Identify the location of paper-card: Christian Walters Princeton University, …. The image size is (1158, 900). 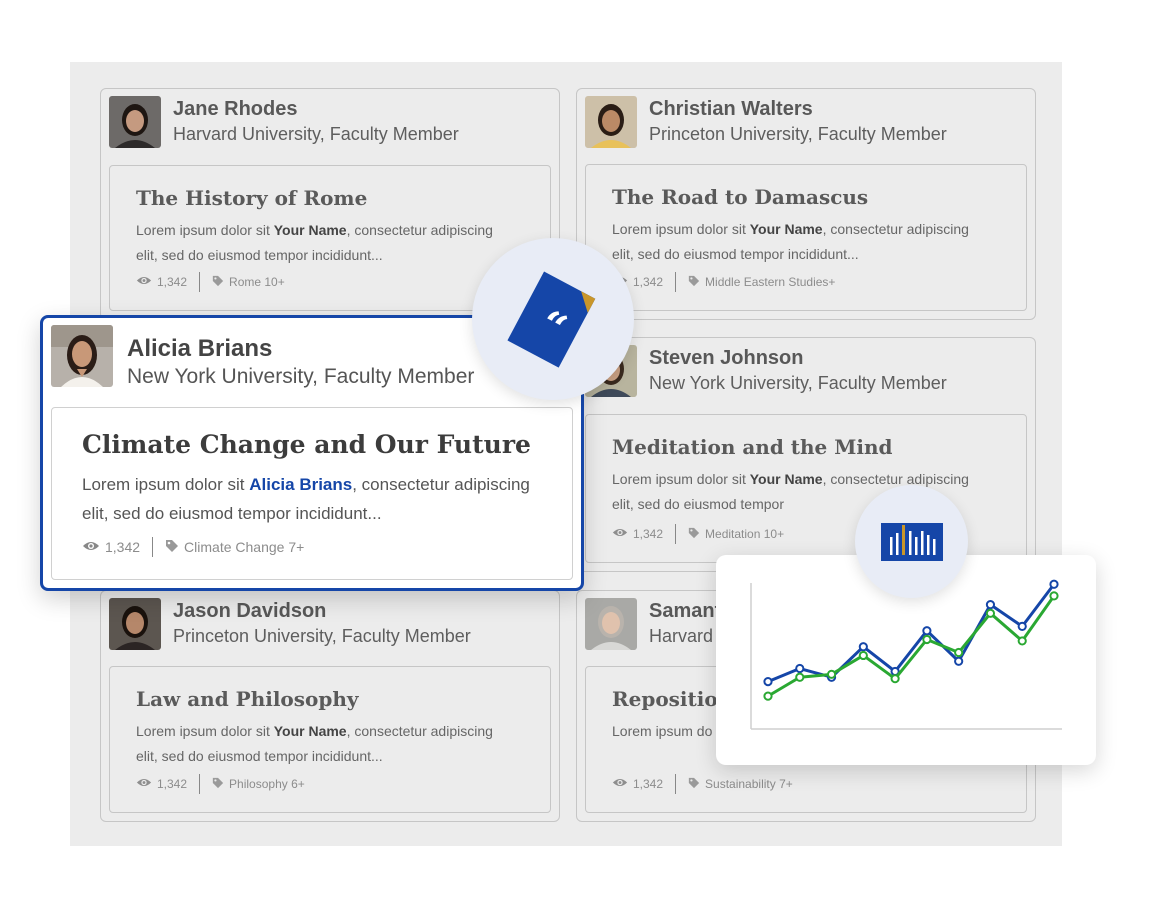
(806, 204).